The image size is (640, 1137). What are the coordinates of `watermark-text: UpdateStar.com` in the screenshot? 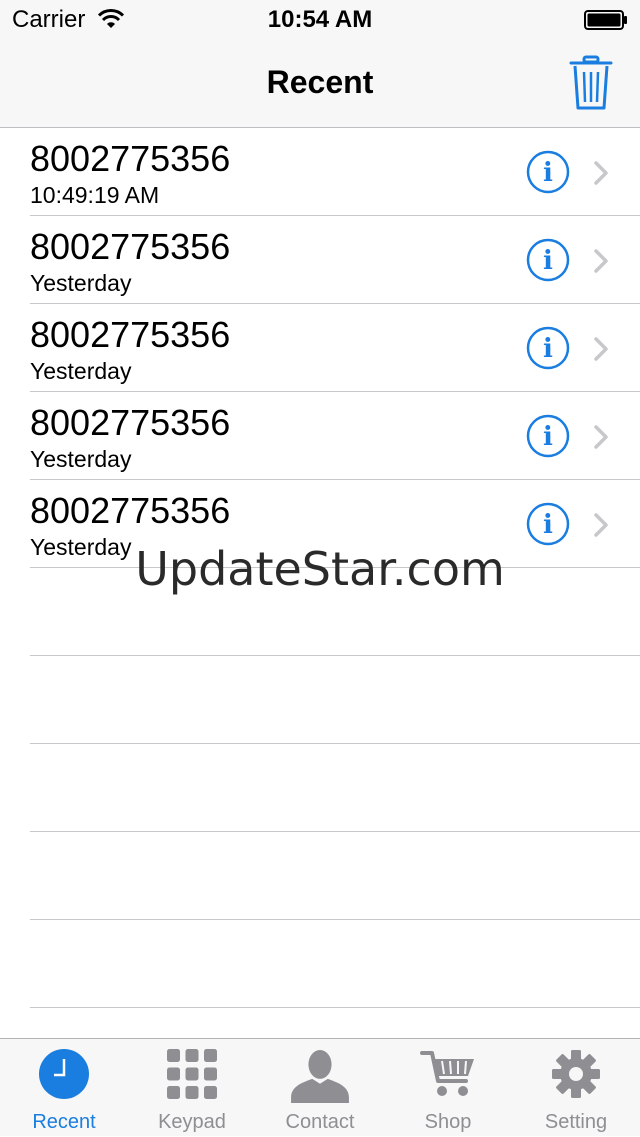 It's located at (320, 569).